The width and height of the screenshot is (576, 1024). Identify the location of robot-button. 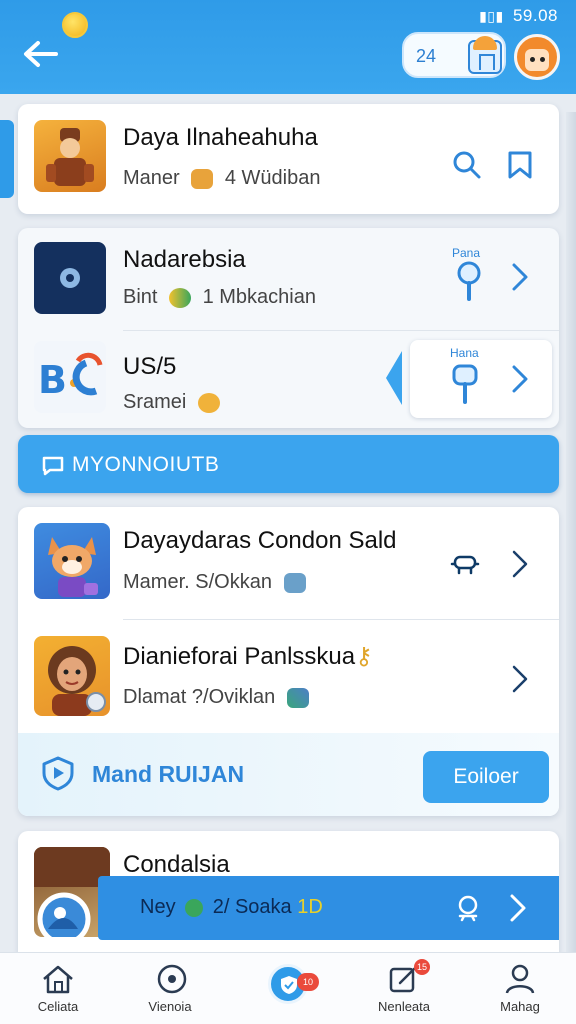
(465, 567).